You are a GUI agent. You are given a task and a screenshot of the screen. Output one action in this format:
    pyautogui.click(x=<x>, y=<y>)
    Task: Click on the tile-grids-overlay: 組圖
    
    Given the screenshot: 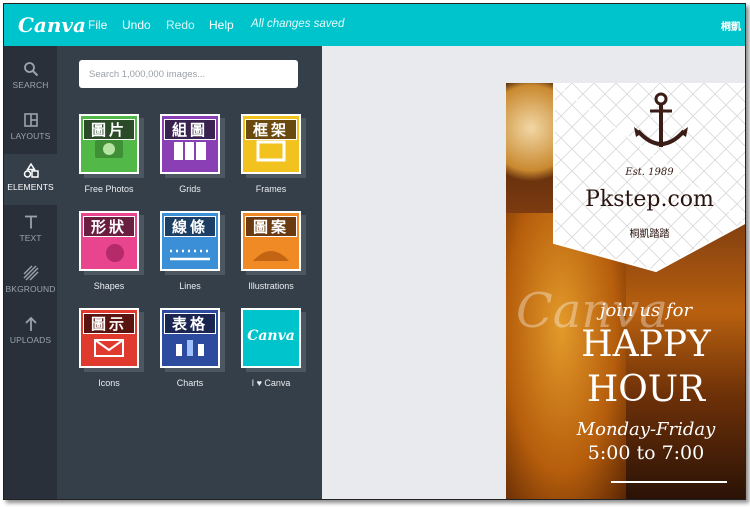 What is the action you would take?
    pyautogui.click(x=190, y=129)
    